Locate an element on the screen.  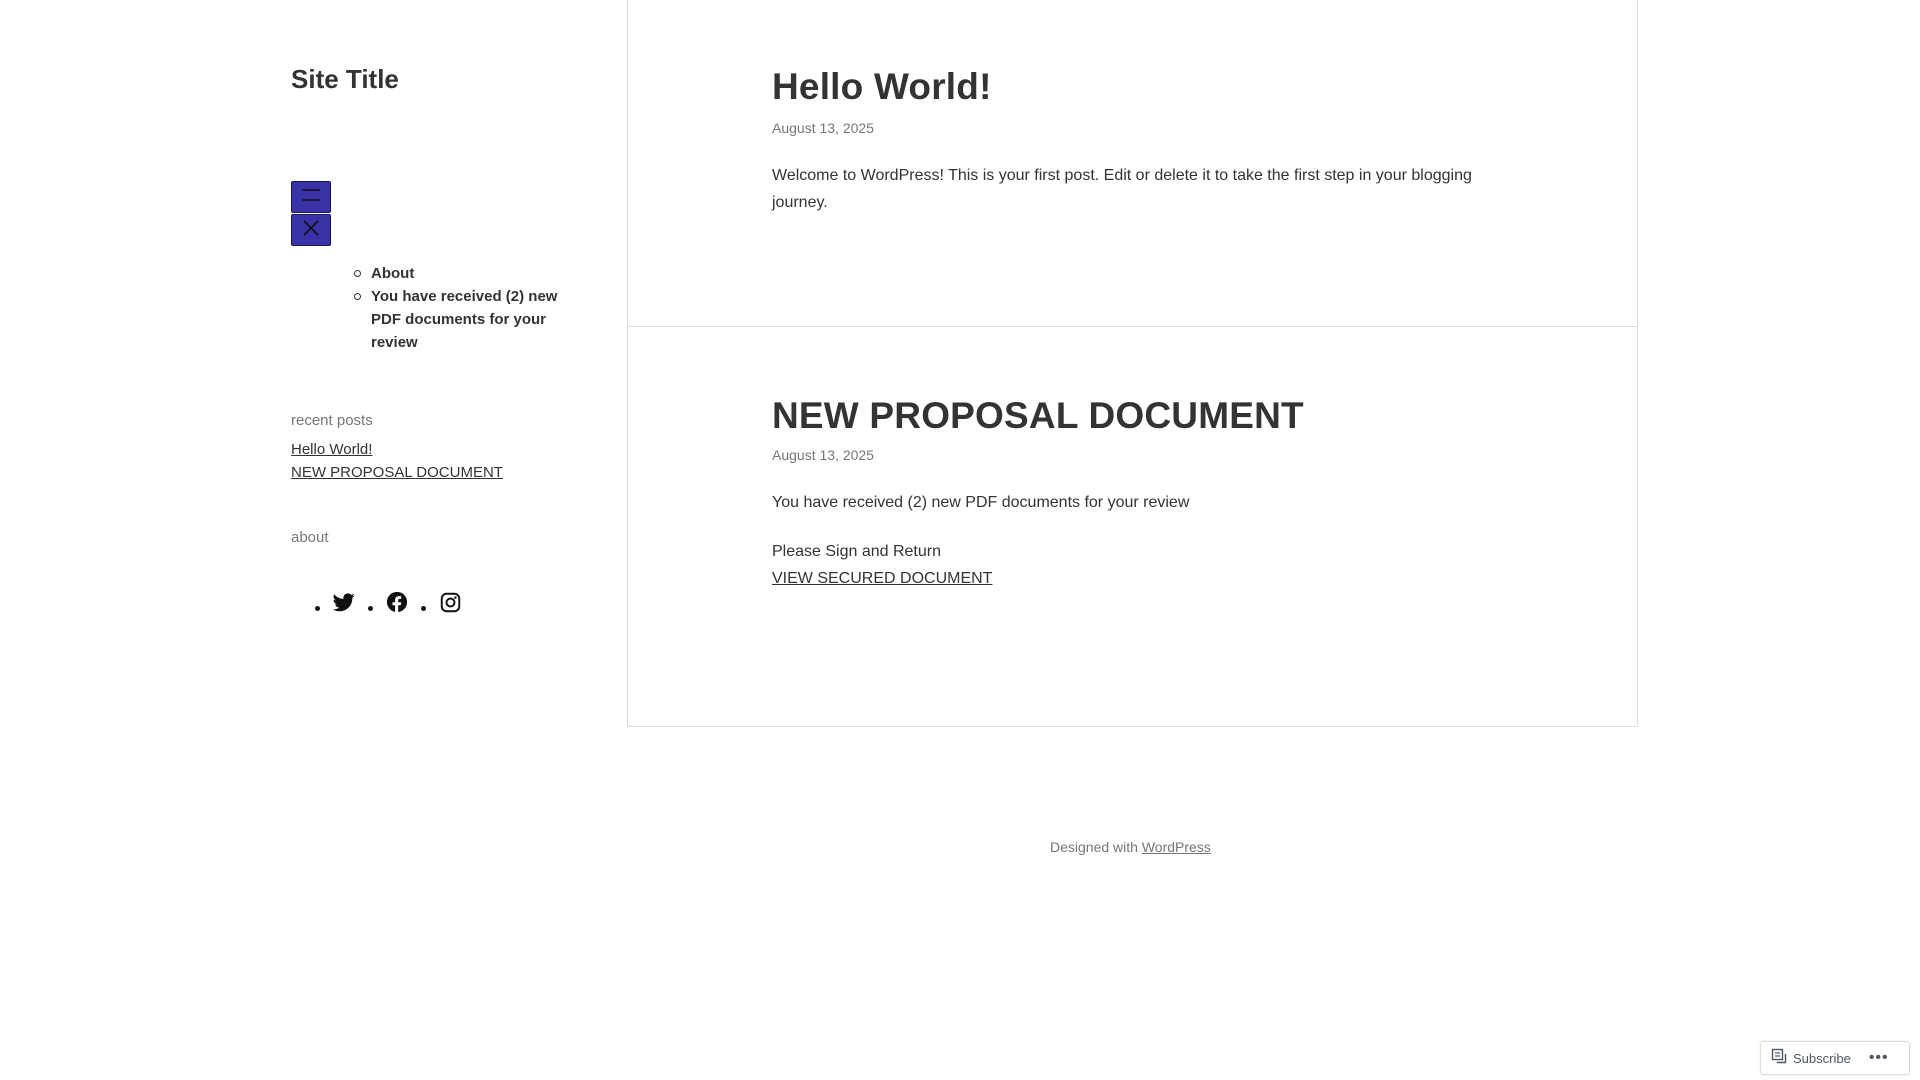
facebook-icon is located at coordinates (397, 602).